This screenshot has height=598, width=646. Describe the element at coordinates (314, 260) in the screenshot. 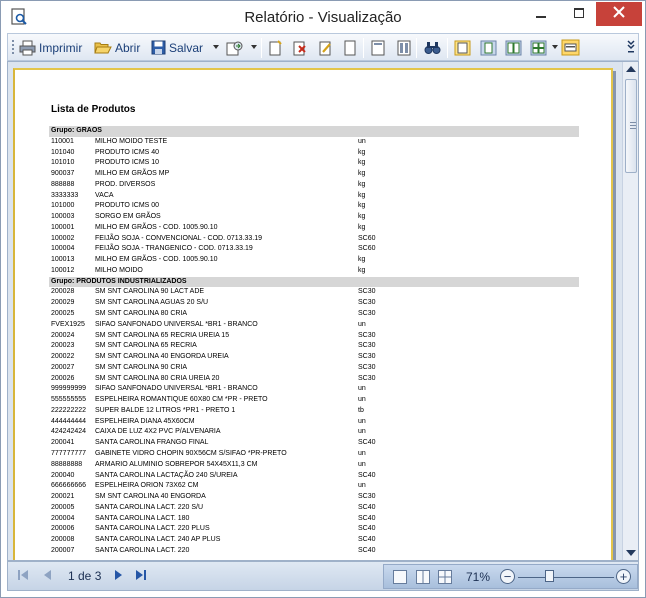

I see `product-row: 100013 MILHO EM GRÃOS - COD. 1005.90.10 kg` at that location.